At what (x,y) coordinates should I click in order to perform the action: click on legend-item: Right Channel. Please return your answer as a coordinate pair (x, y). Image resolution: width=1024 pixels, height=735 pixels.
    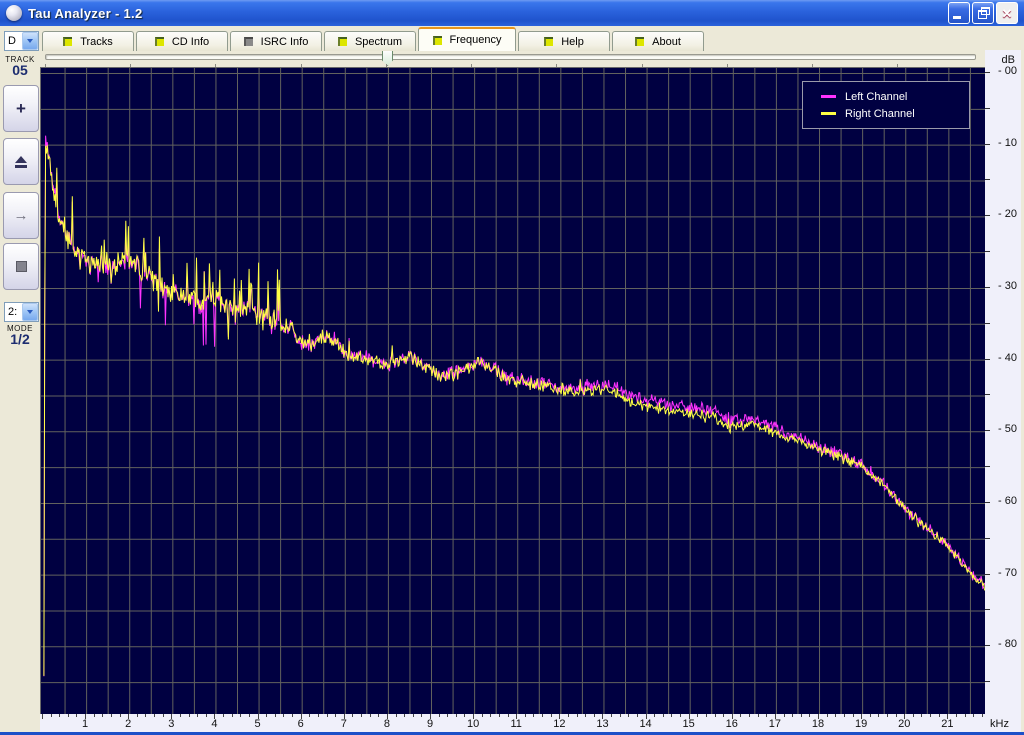
    Looking at the image, I should click on (895, 114).